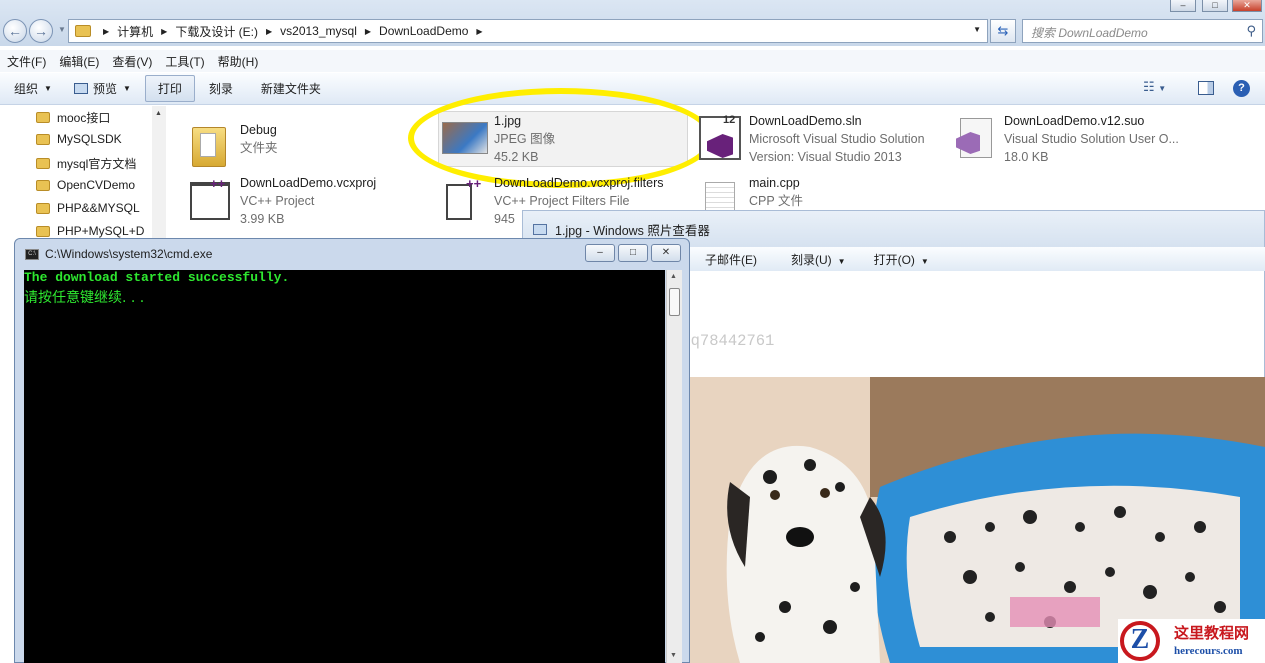 The height and width of the screenshot is (663, 1265). What do you see at coordinates (776, 201) in the screenshot?
I see `file-type: CPP 文件` at bounding box center [776, 201].